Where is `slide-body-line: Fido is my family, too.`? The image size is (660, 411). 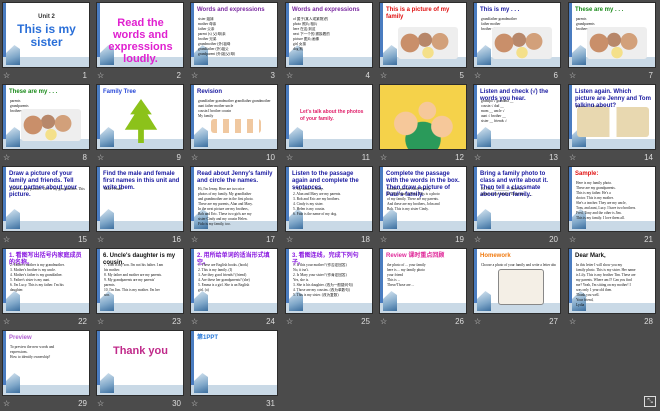
slide-body-line: Fido is my family, too. is located at coordinates (214, 224).